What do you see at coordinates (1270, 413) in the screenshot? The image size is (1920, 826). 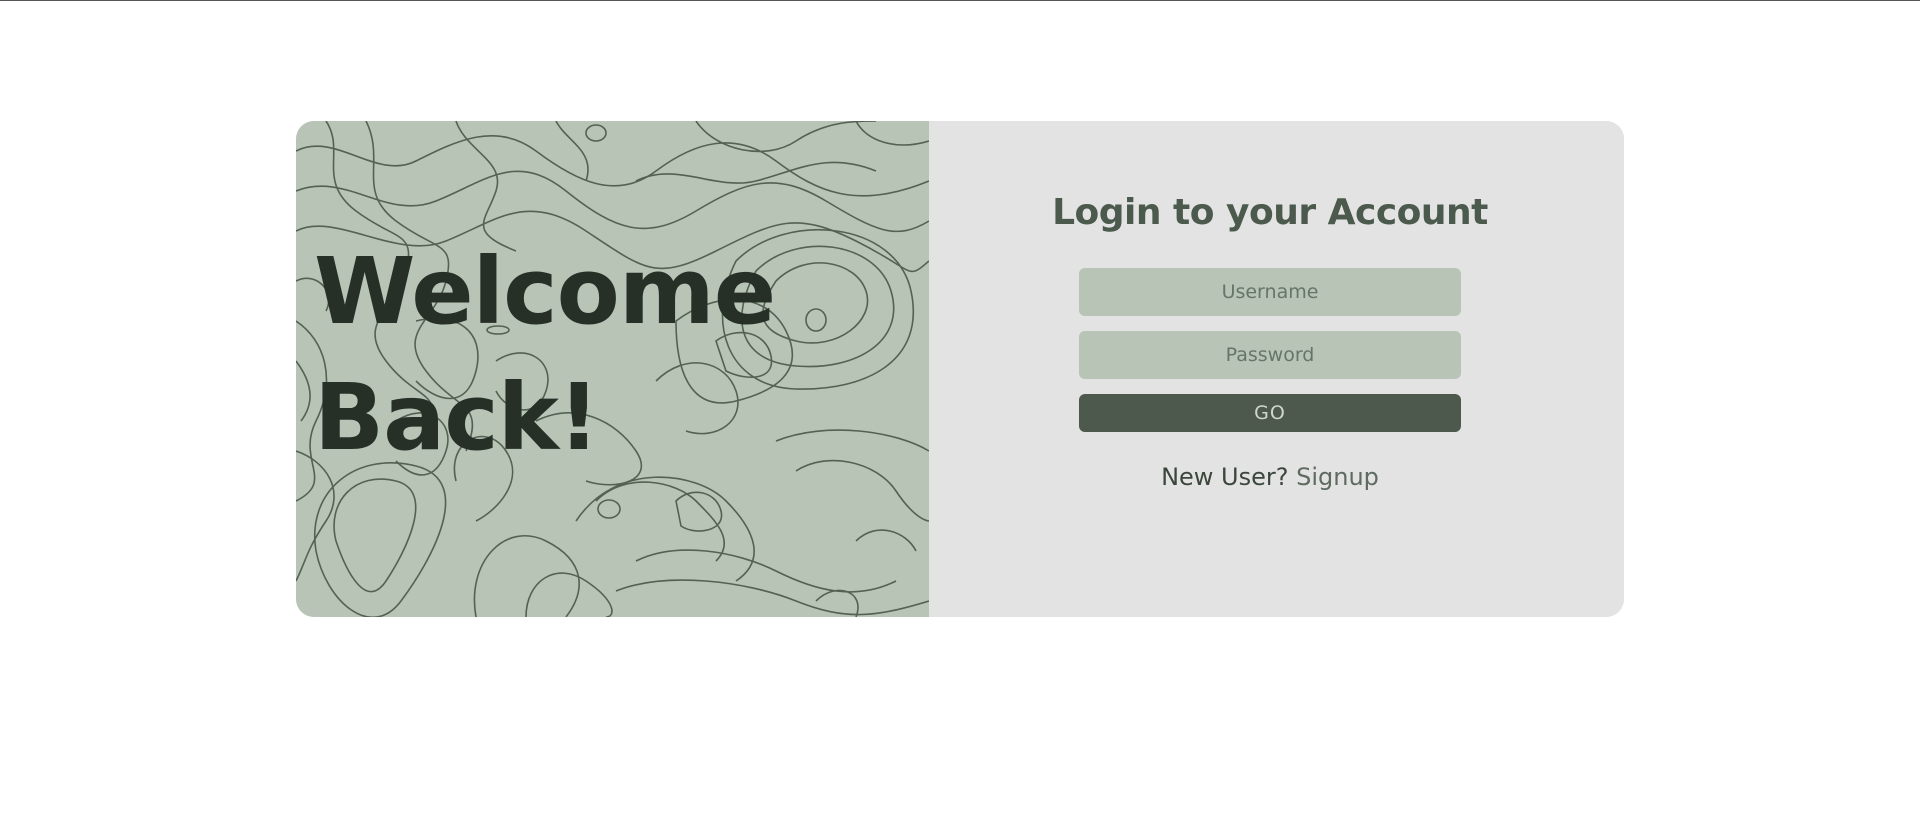 I see `go-button: GO` at bounding box center [1270, 413].